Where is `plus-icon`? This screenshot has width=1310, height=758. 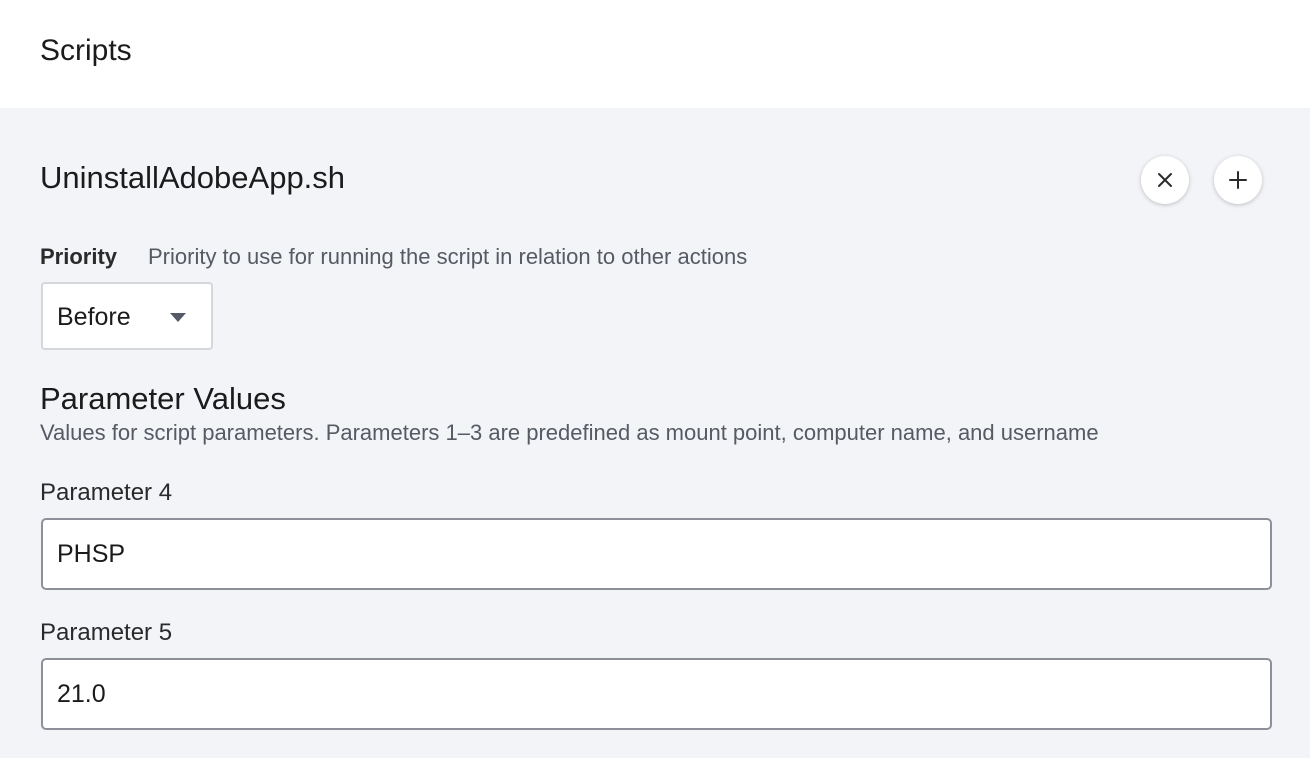
plus-icon is located at coordinates (1238, 180).